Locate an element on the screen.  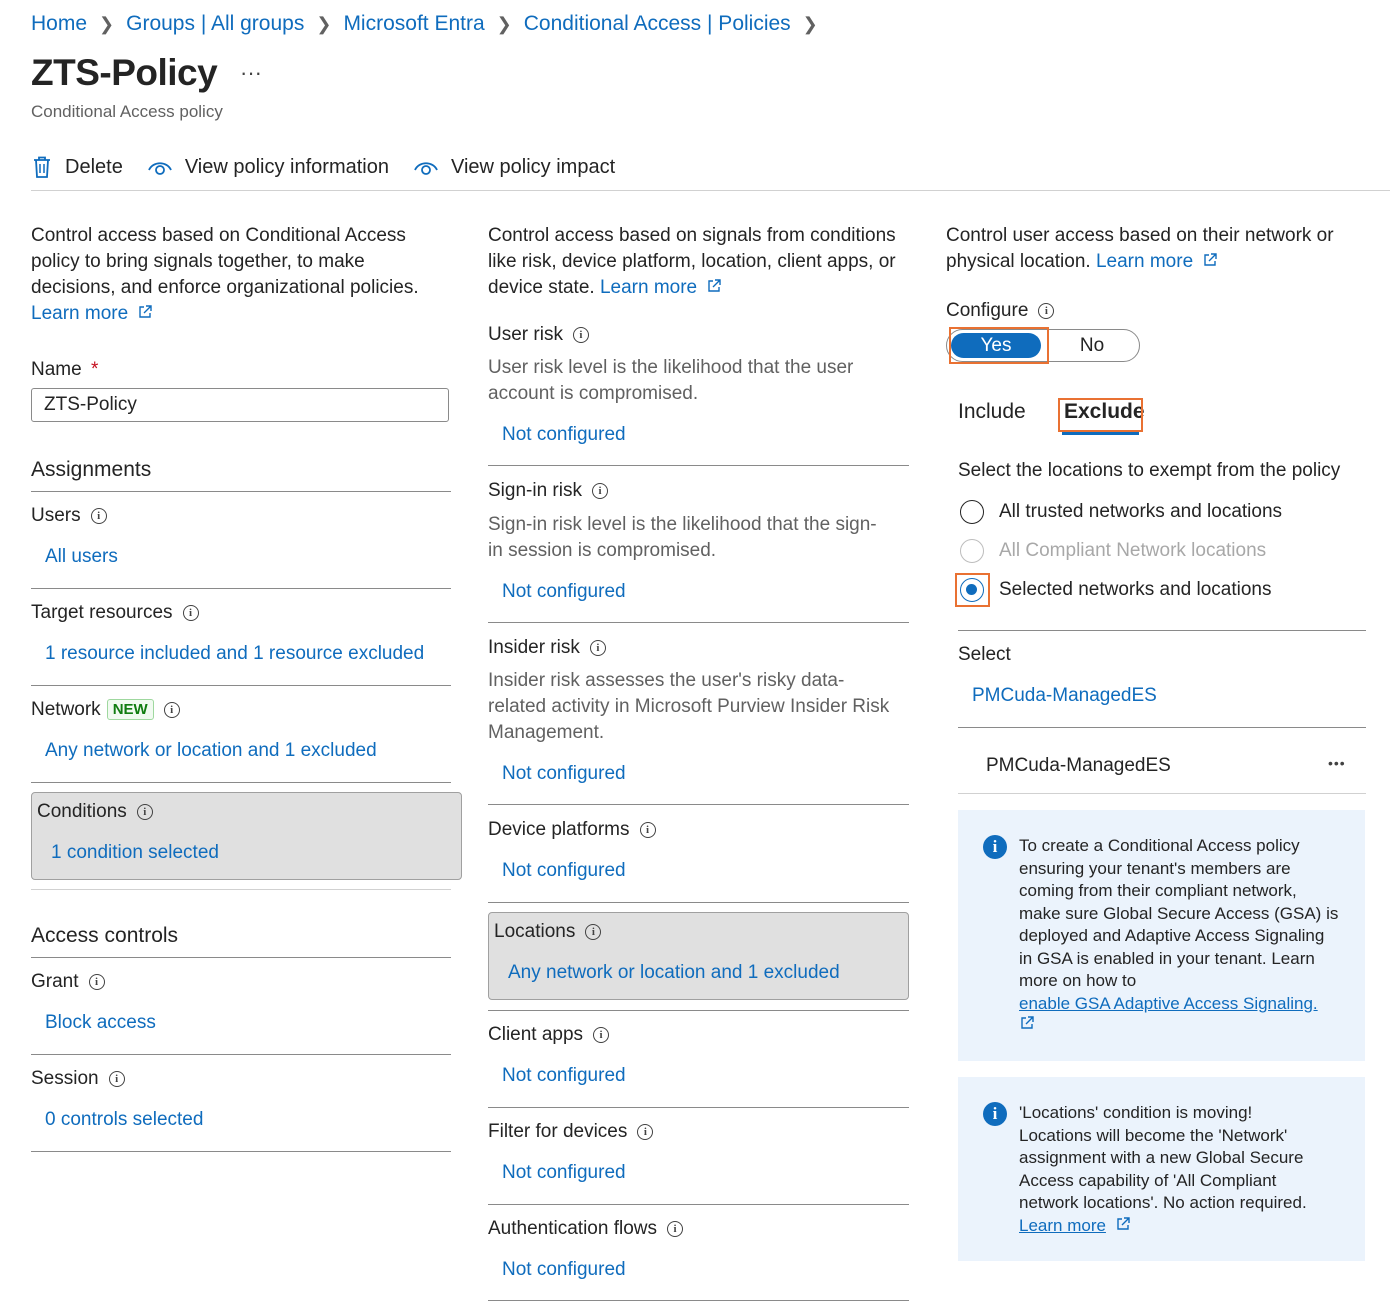
breadcrumb-entra: Microsoft Entra is located at coordinates (413, 24).